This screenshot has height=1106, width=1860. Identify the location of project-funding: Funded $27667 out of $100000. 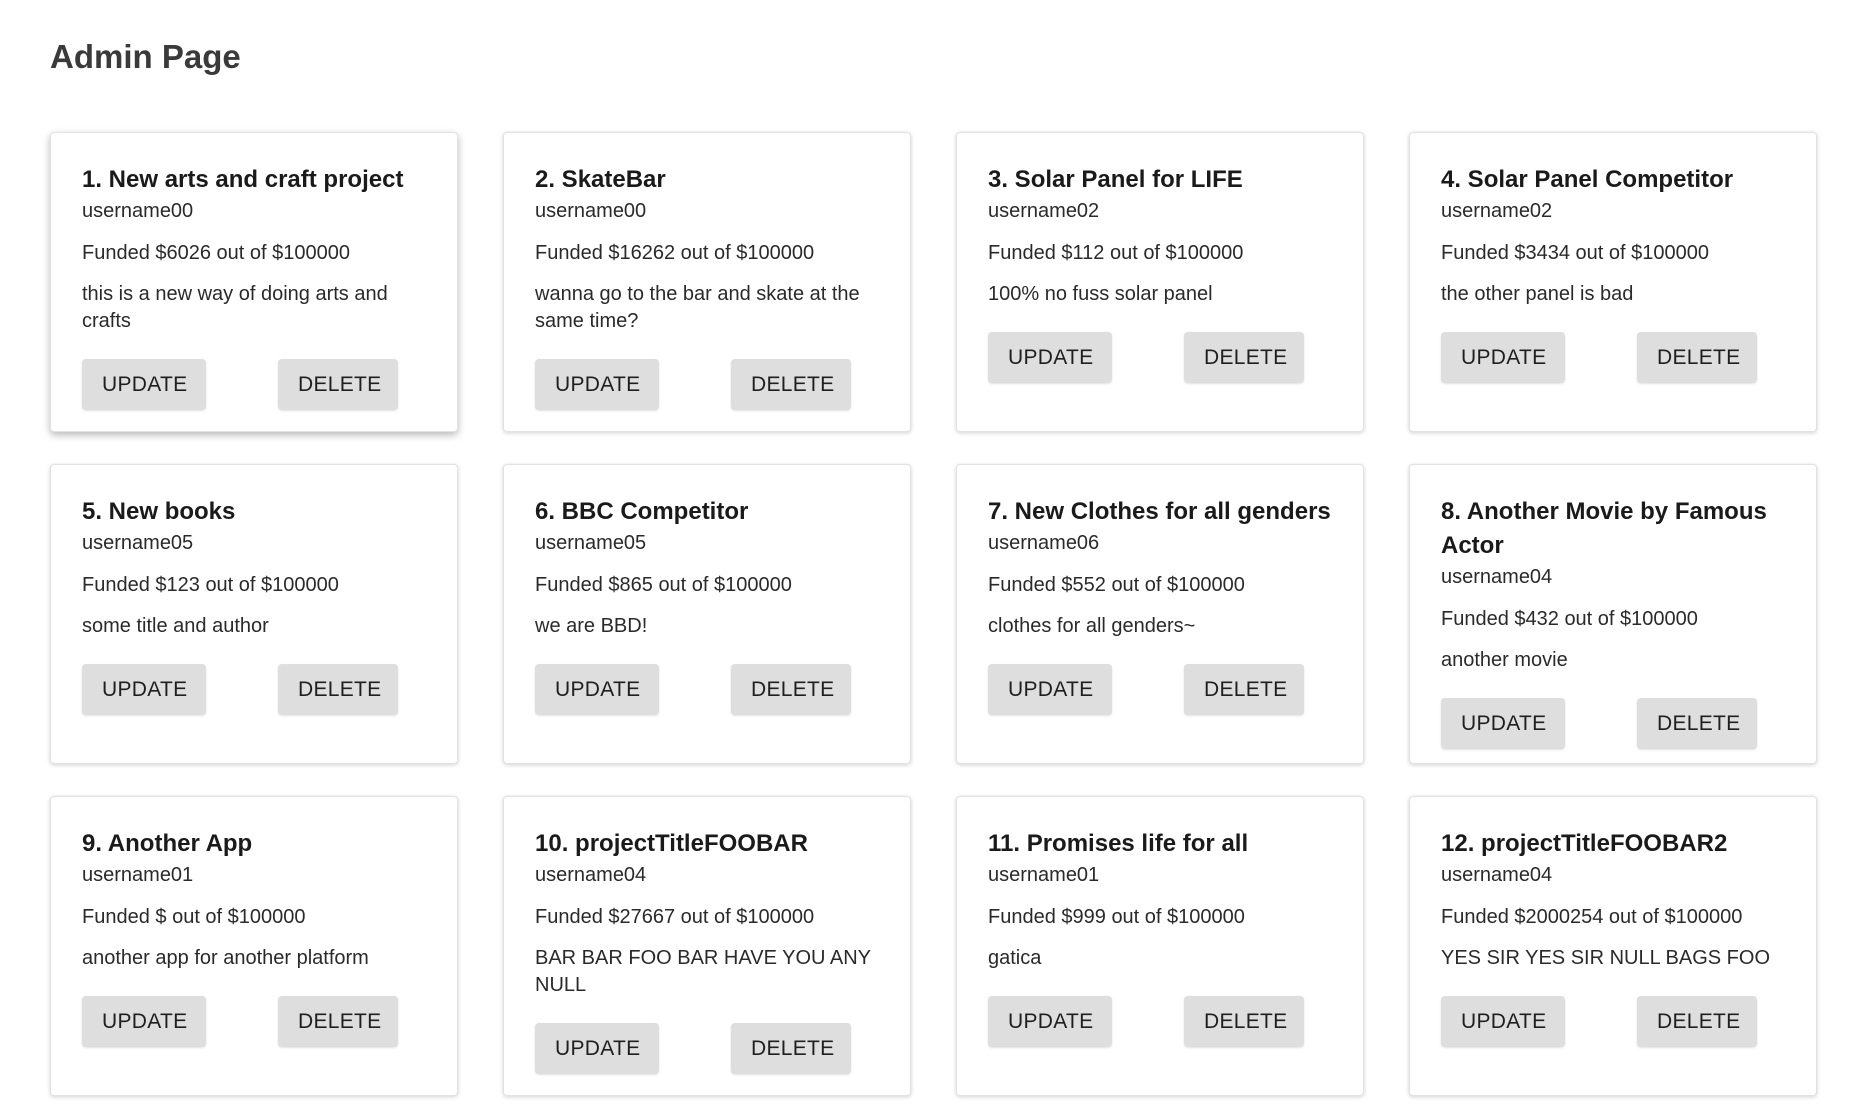
(675, 917).